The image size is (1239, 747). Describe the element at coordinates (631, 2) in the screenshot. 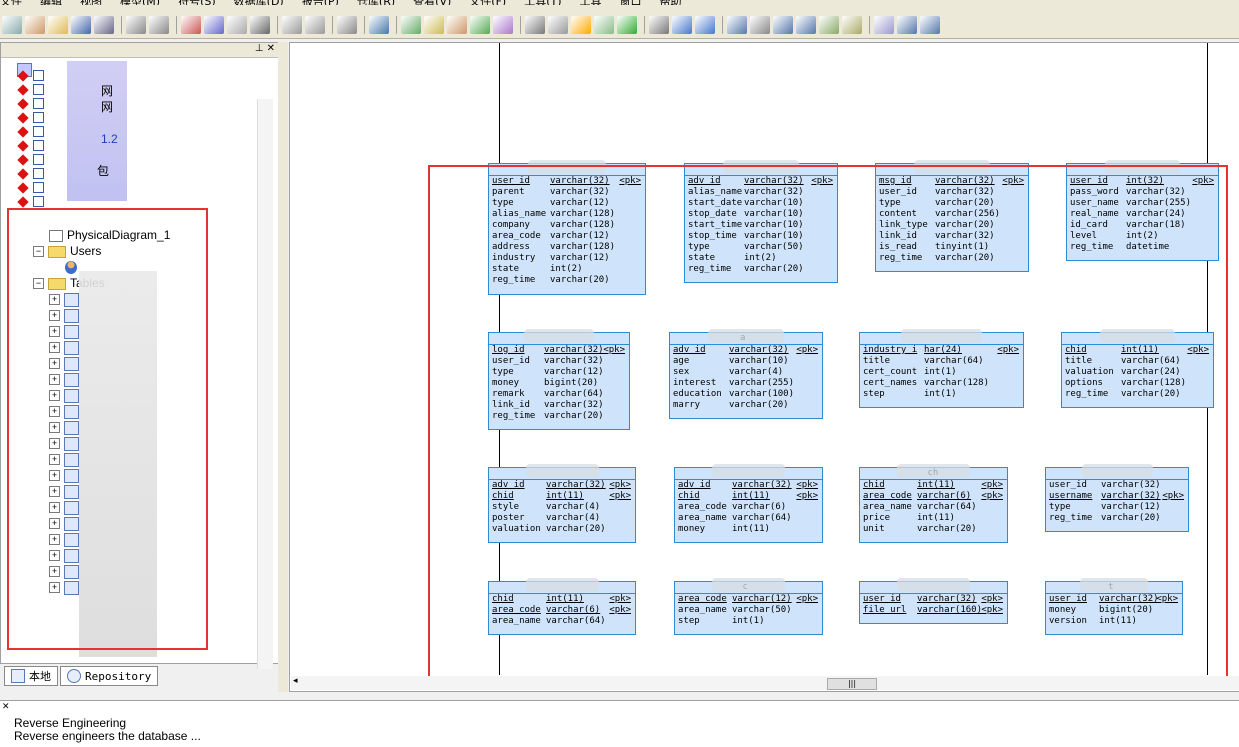

I see `menu-item: 窗口` at that location.